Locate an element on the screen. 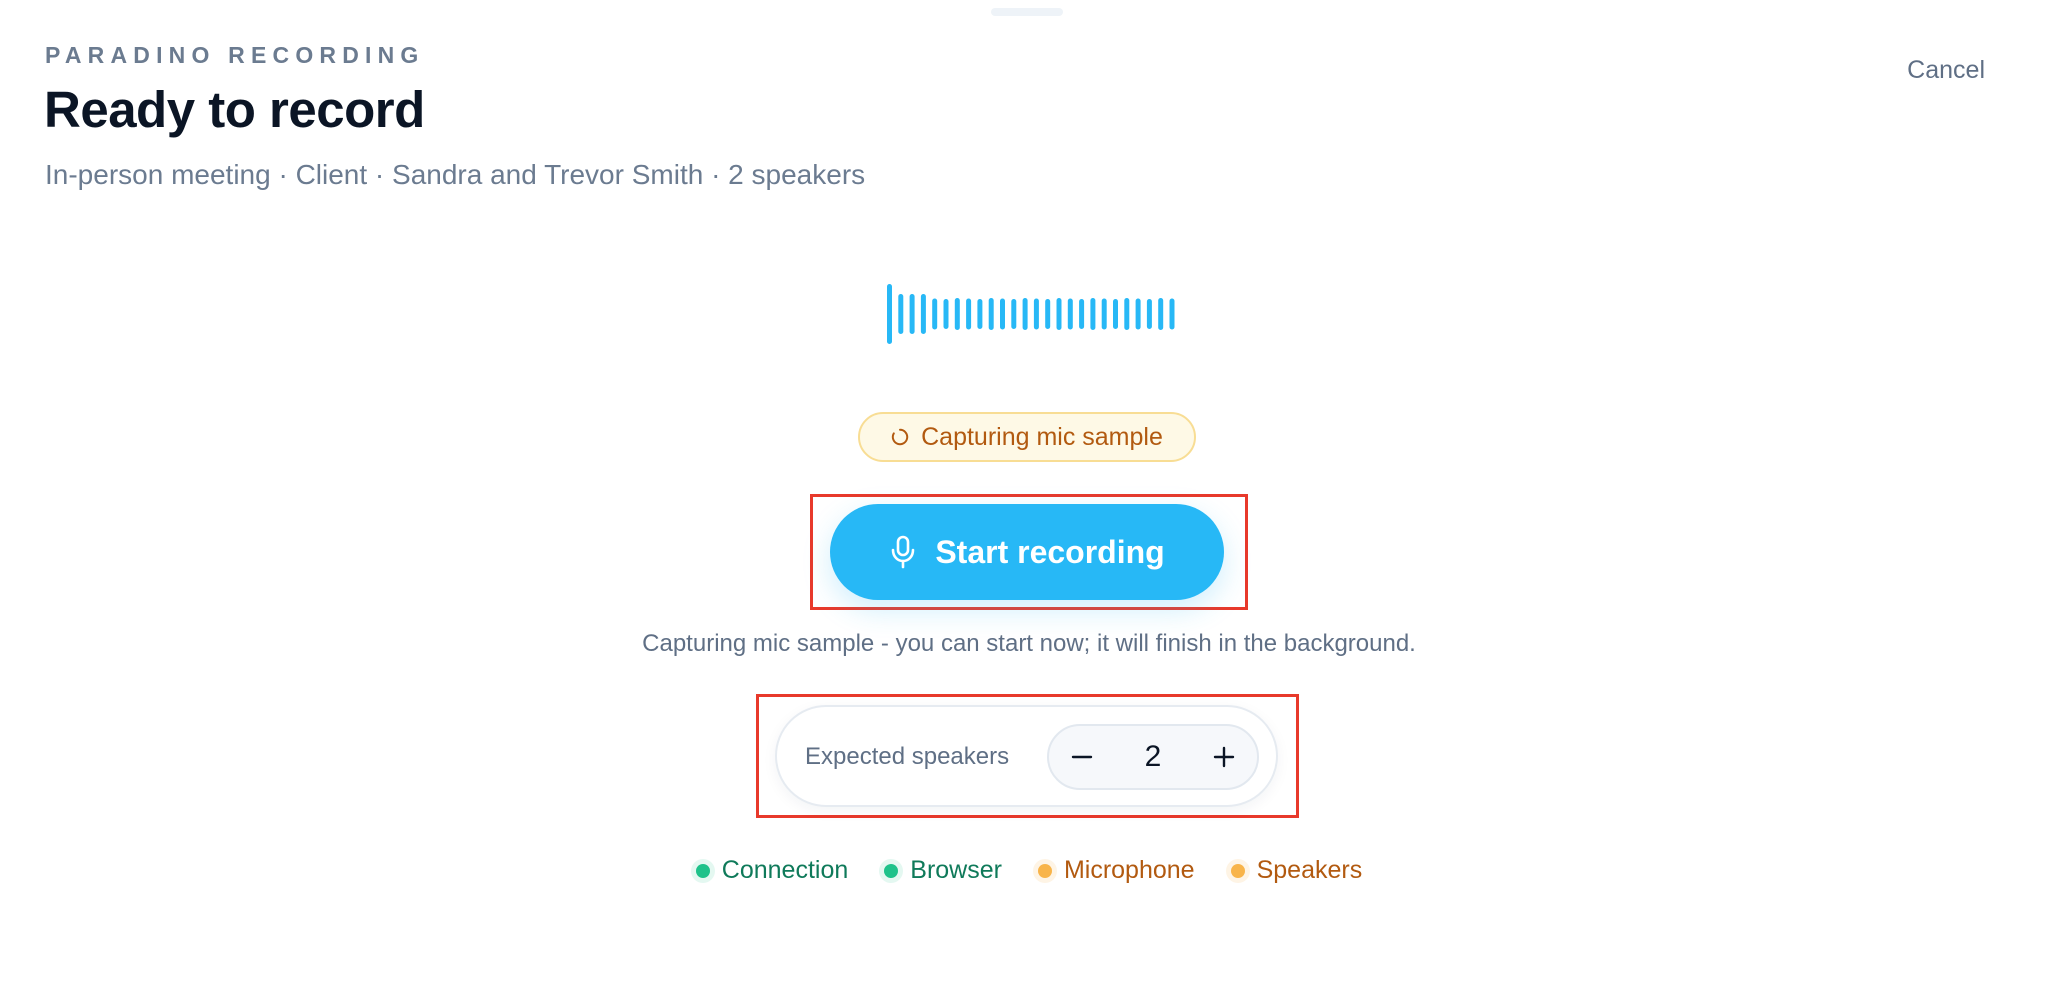  check-microphone: Microphone is located at coordinates (1116, 870).